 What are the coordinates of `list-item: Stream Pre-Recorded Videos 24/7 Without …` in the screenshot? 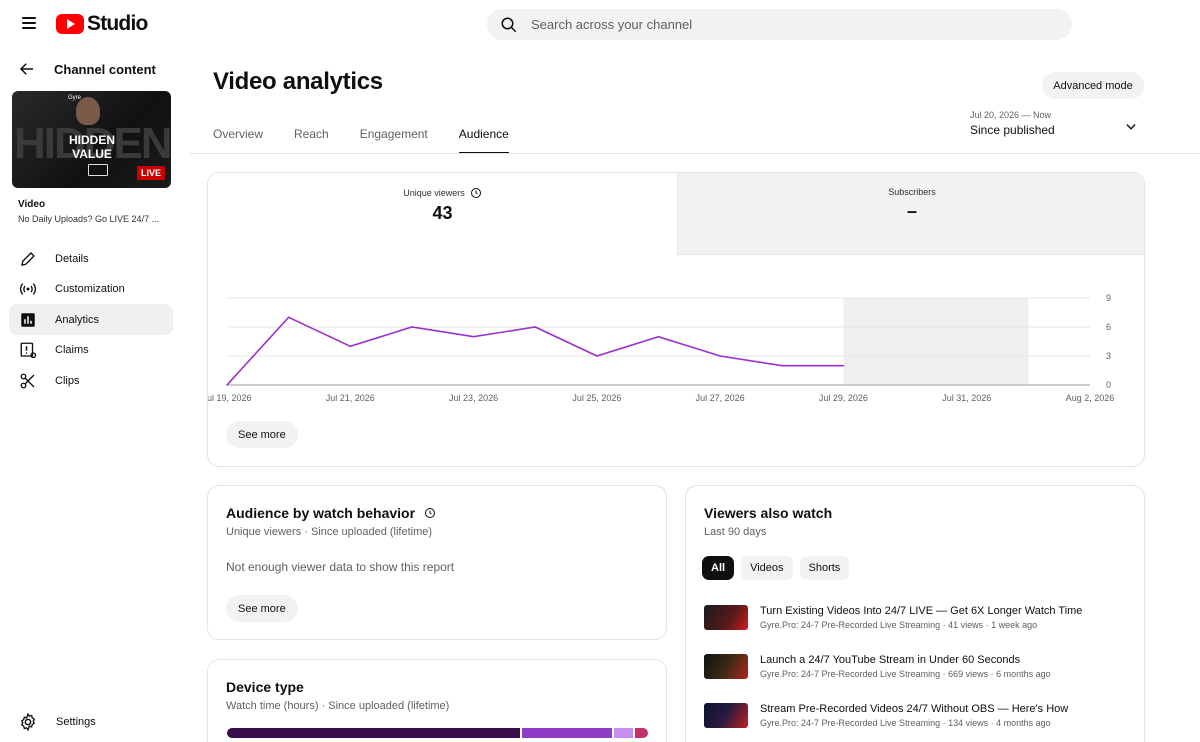 It's located at (919, 720).